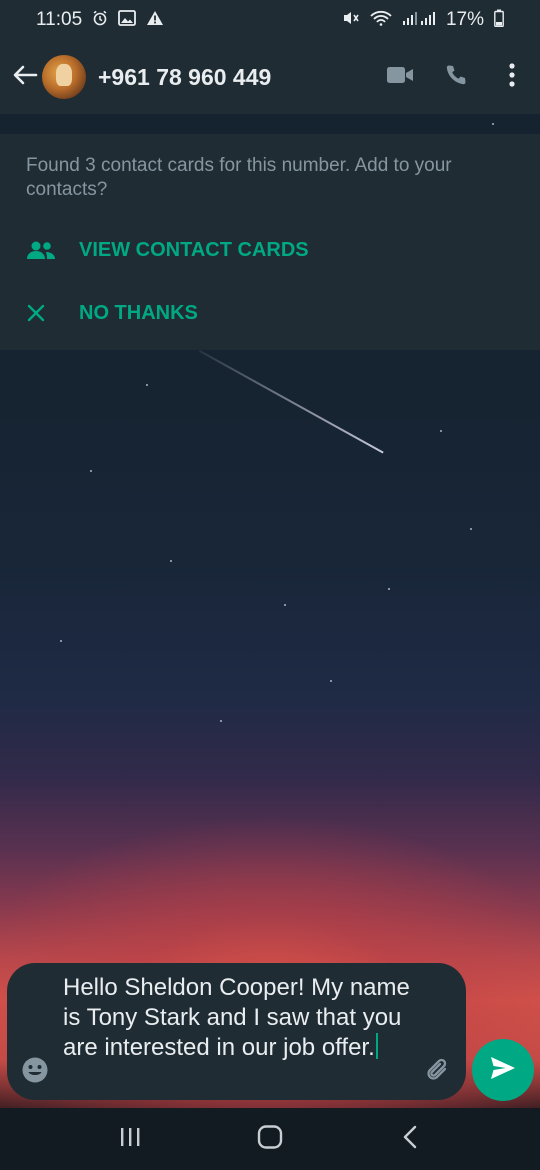 The height and width of the screenshot is (1170, 540). What do you see at coordinates (235, 77) in the screenshot?
I see `contact-number-title: +961 78 960 449` at bounding box center [235, 77].